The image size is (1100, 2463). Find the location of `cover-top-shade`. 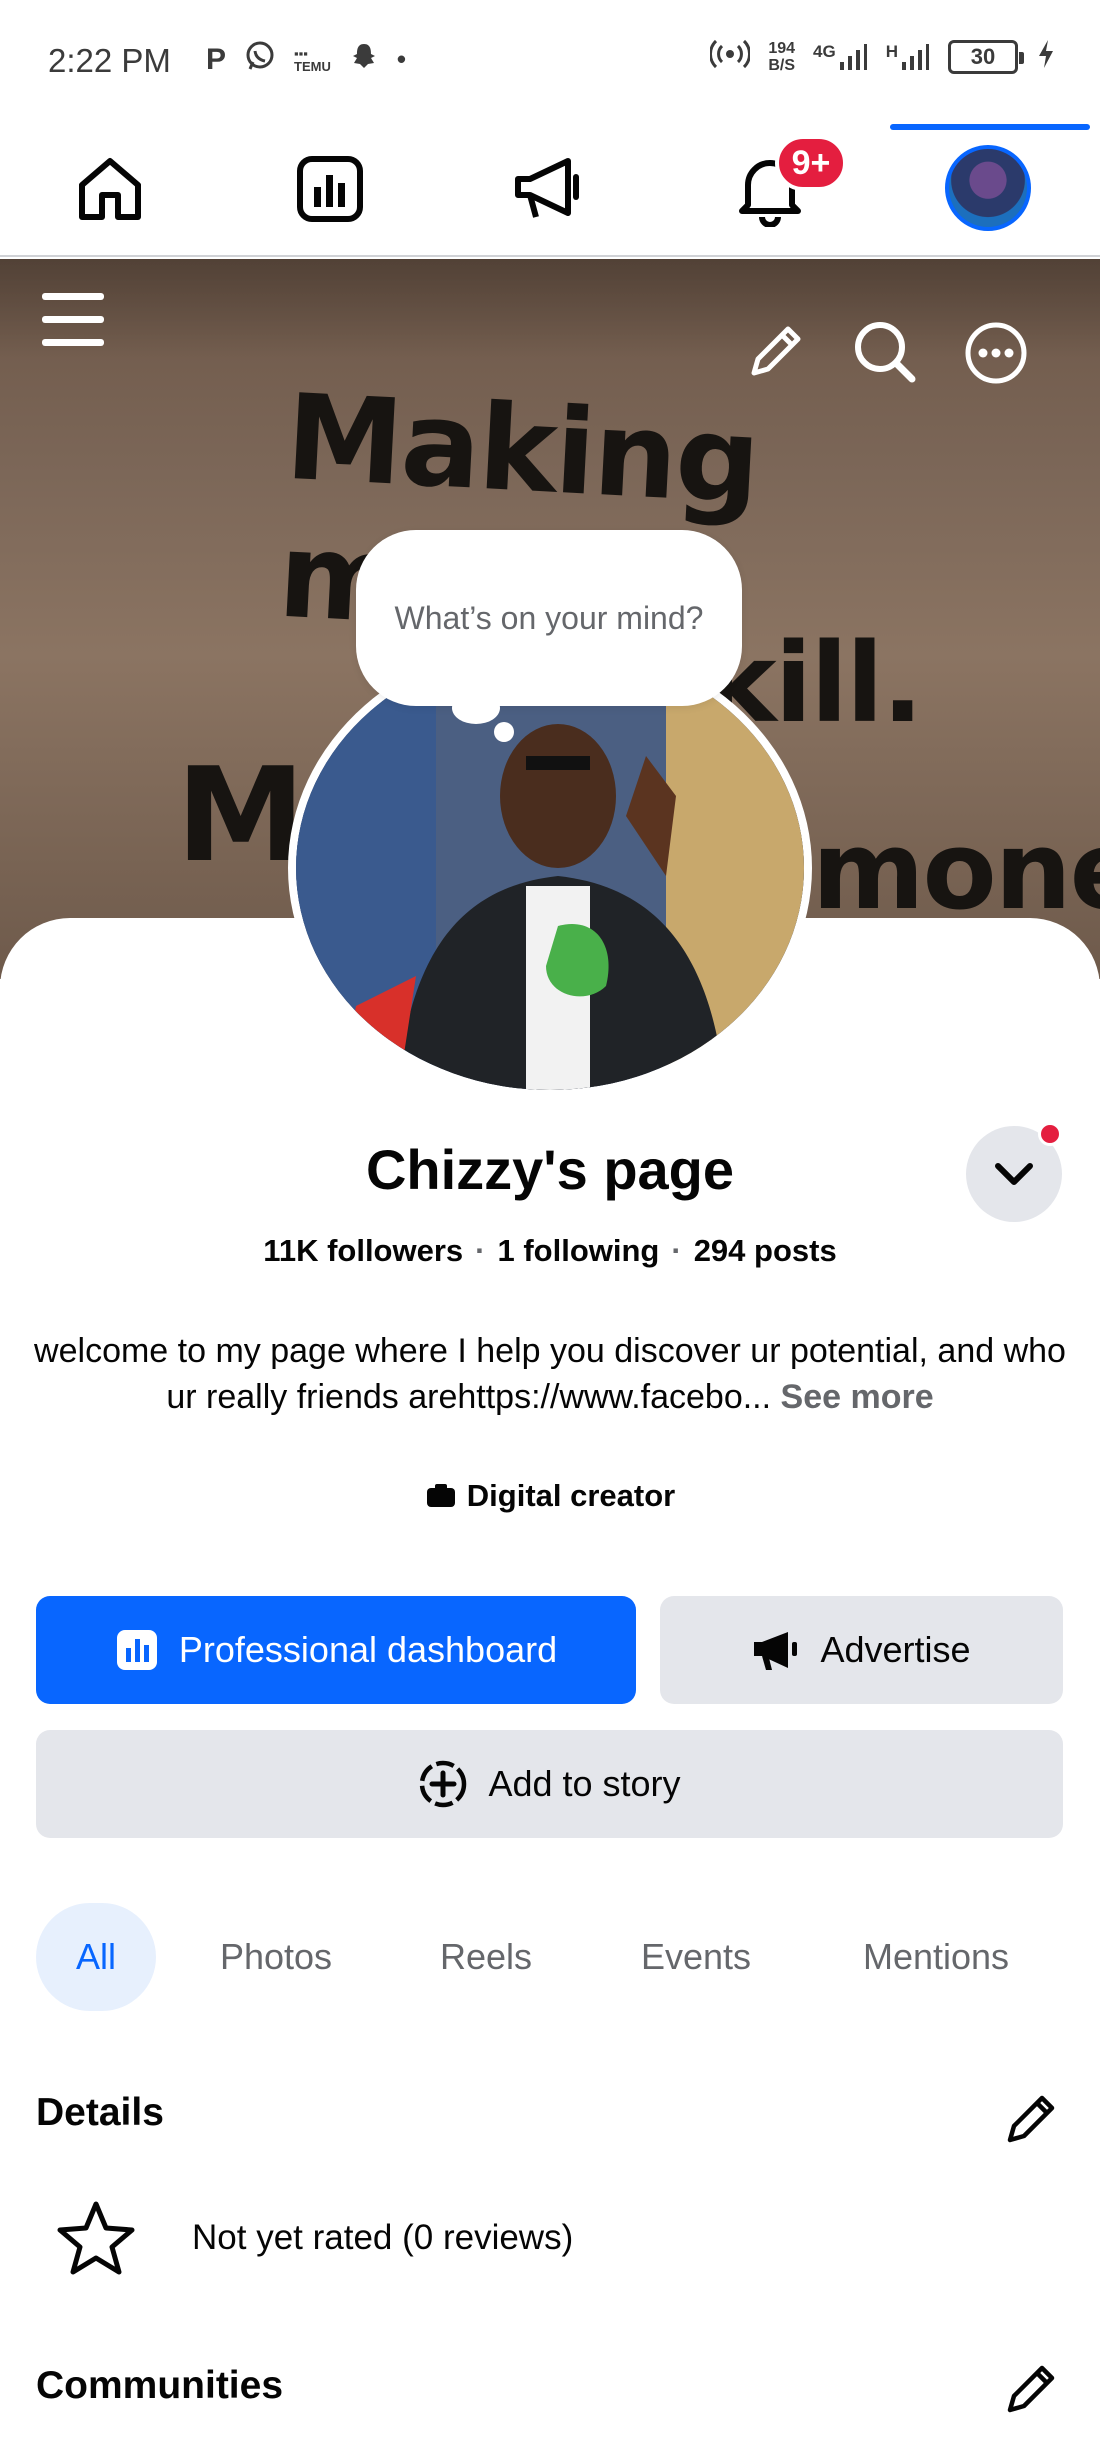

cover-top-shade is located at coordinates (550, 309).